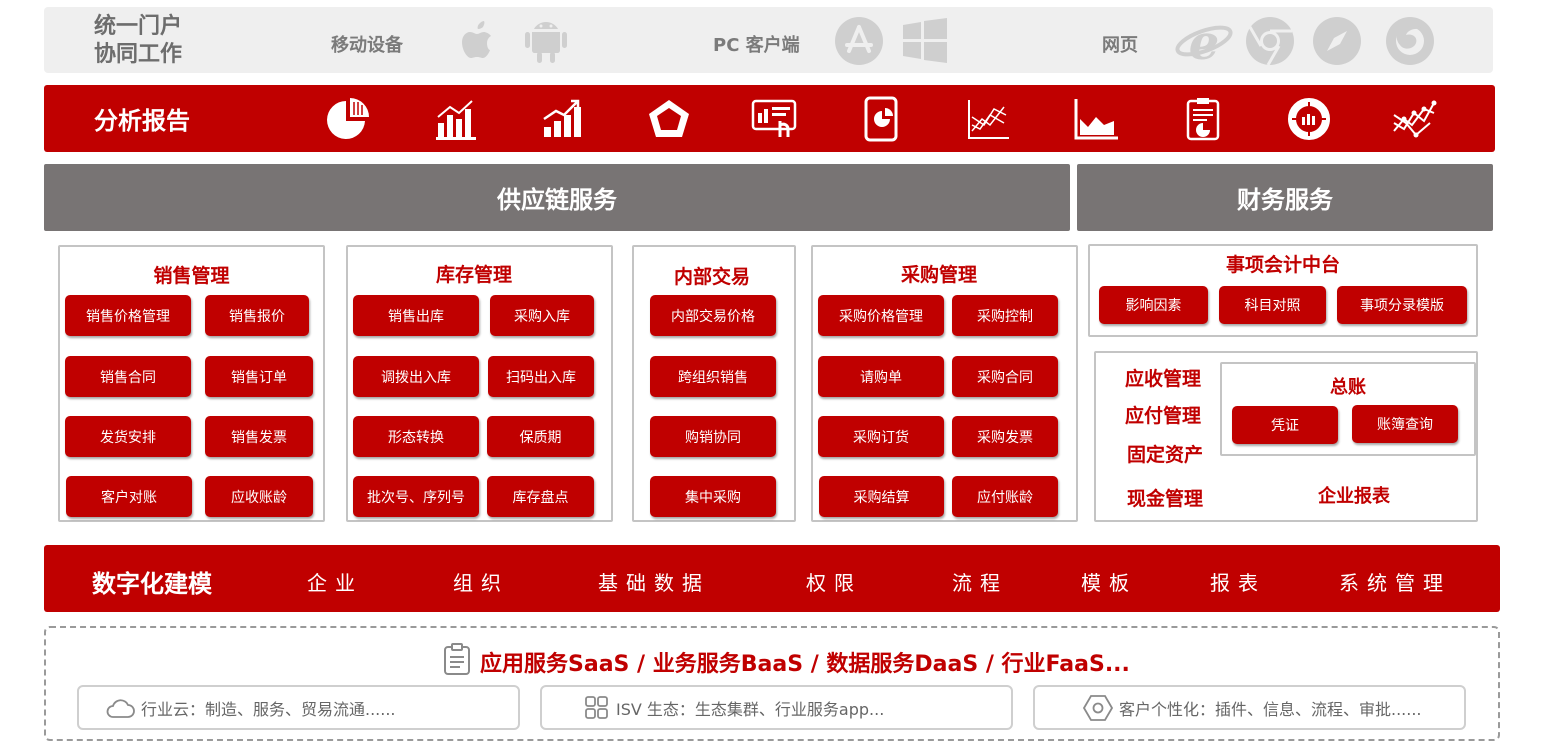 This screenshot has height=754, width=1546. What do you see at coordinates (540, 436) in the screenshot?
I see `inventory-item: 保质期` at bounding box center [540, 436].